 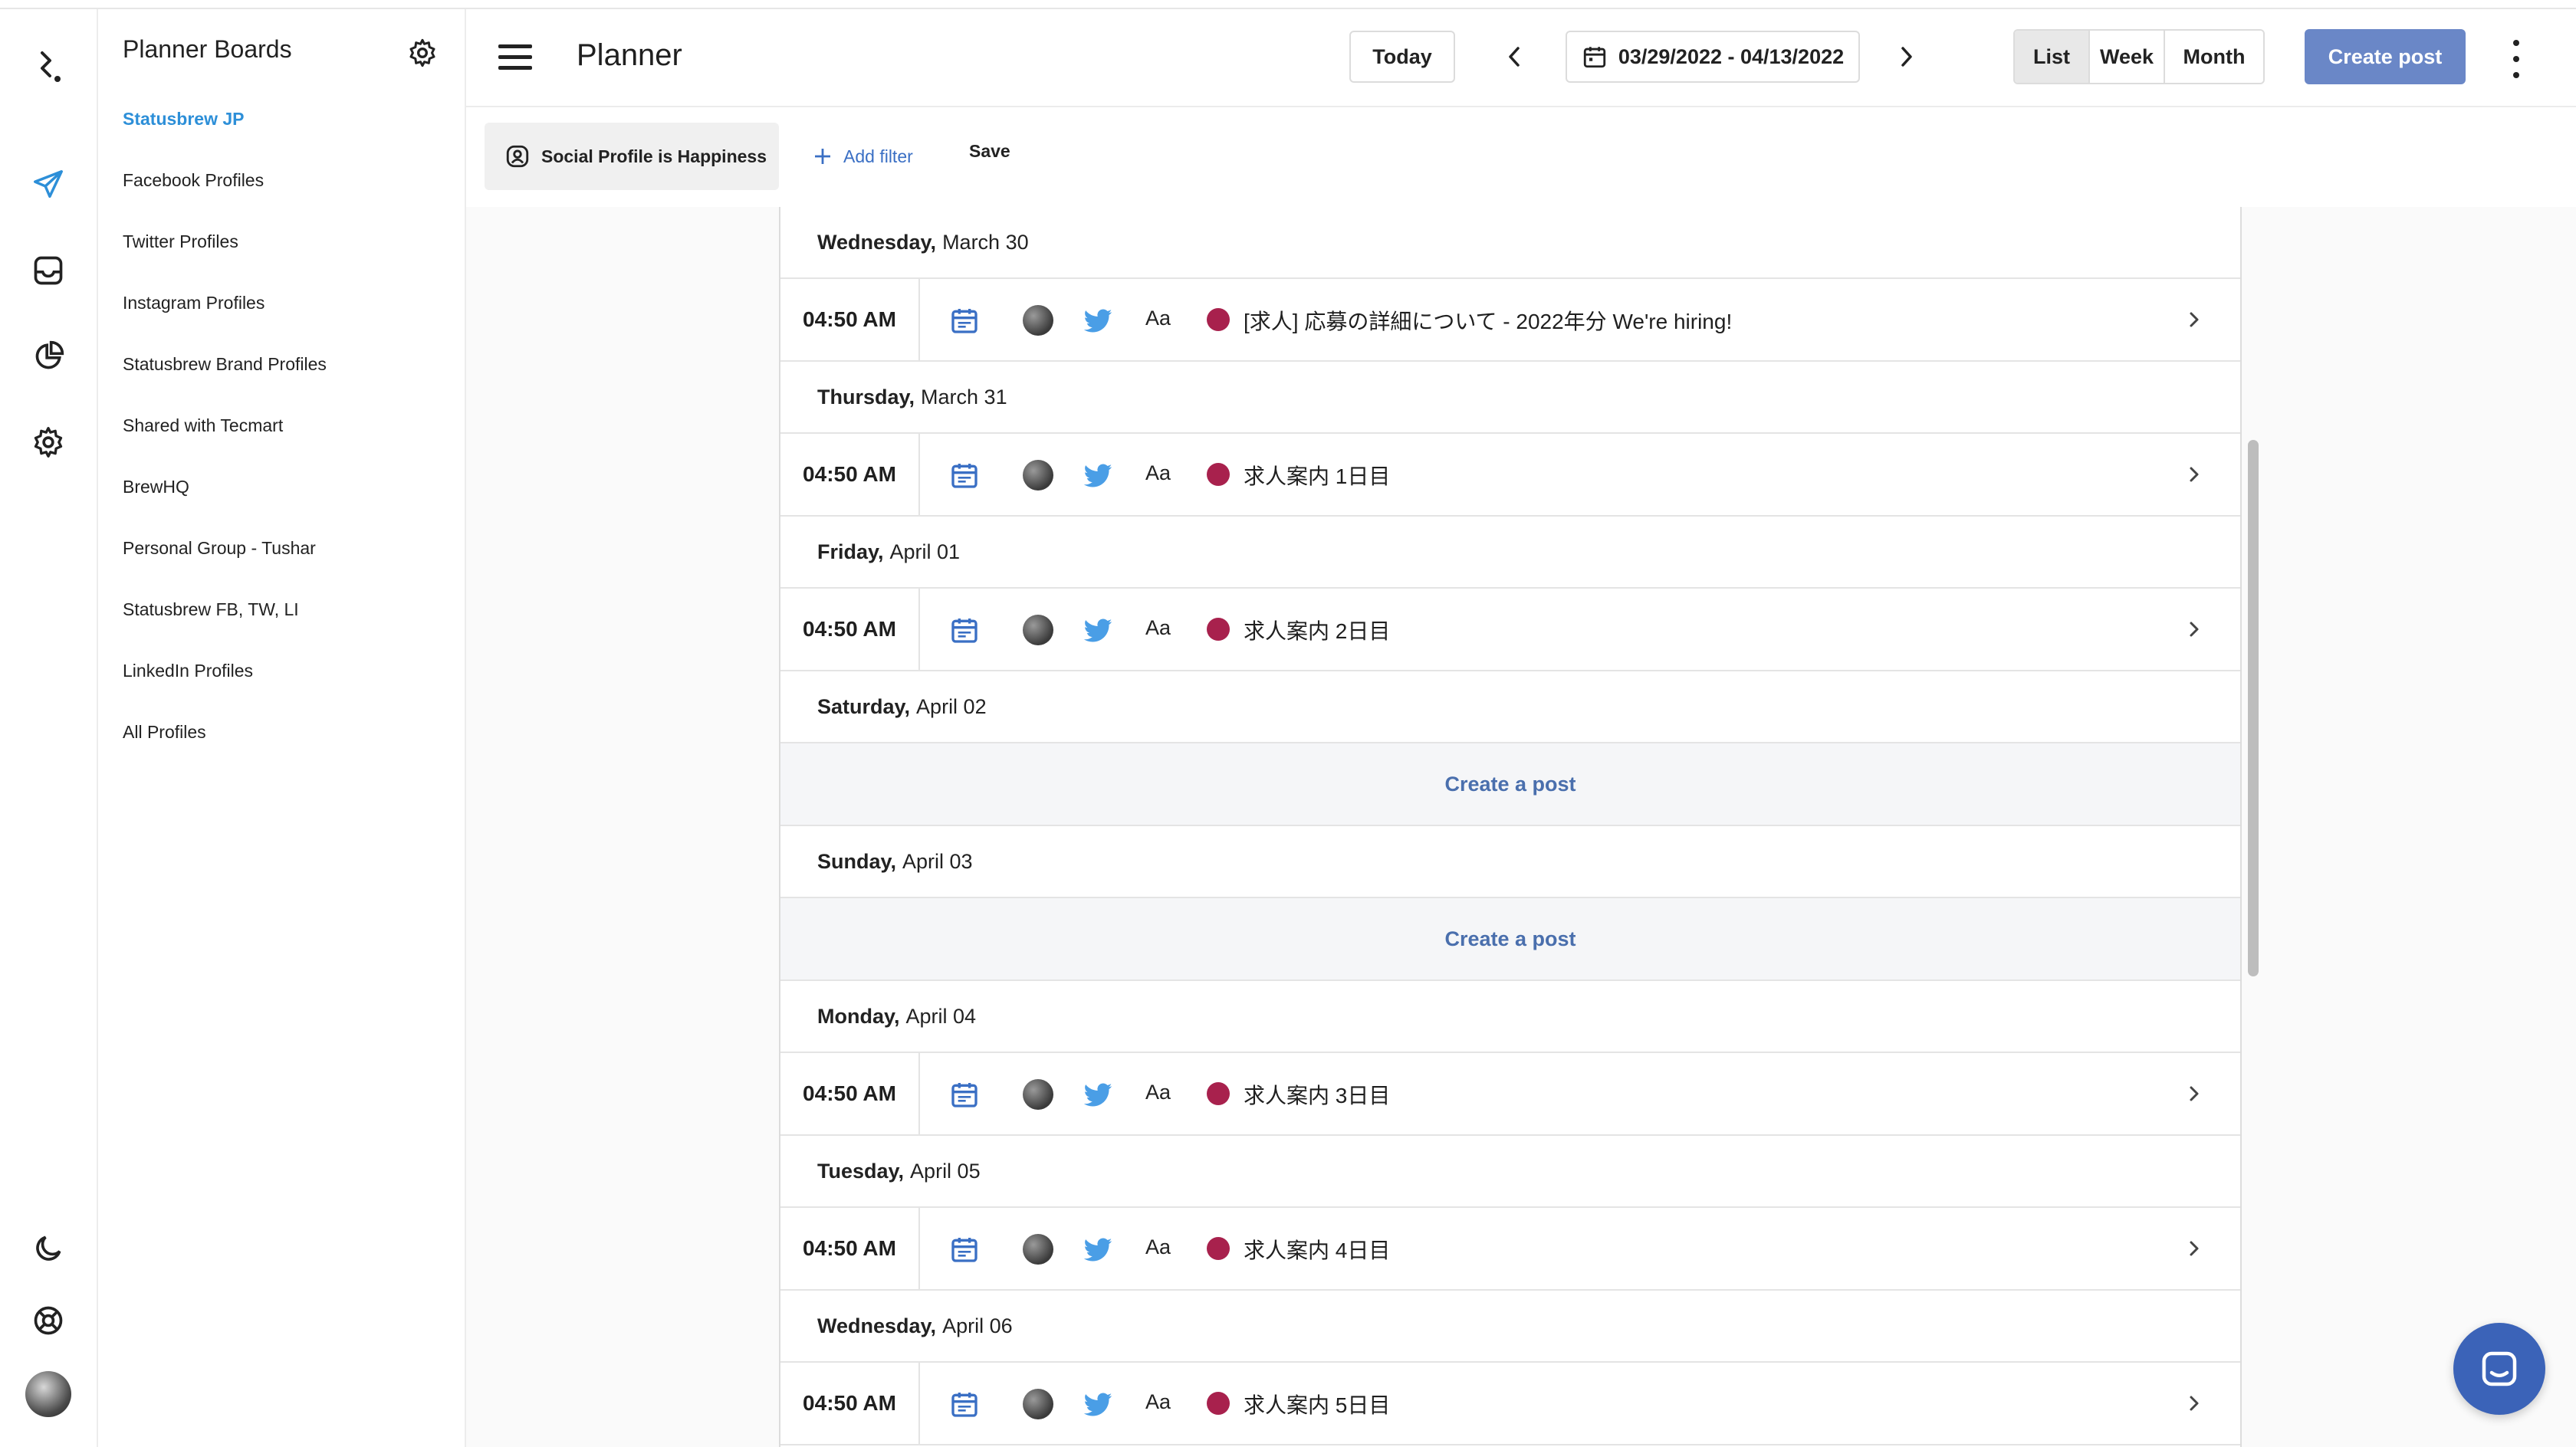 What do you see at coordinates (156, 487) in the screenshot?
I see `board-item-brewhq: BrewHQ` at bounding box center [156, 487].